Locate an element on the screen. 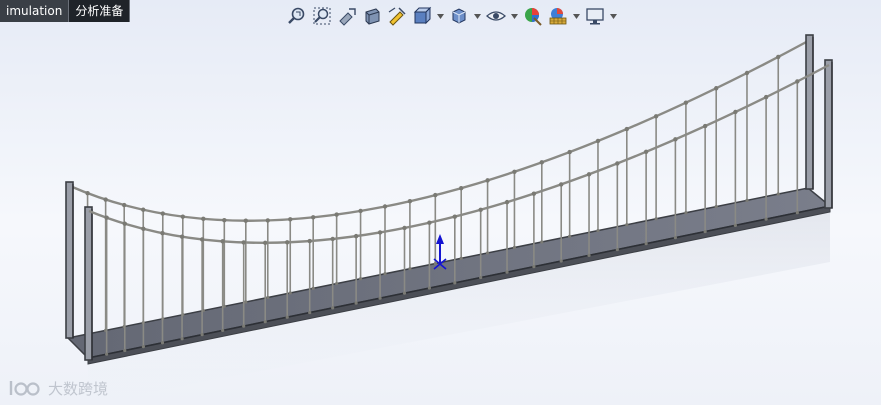 The height and width of the screenshot is (405, 881). edit-appearance-icon is located at coordinates (533, 17).